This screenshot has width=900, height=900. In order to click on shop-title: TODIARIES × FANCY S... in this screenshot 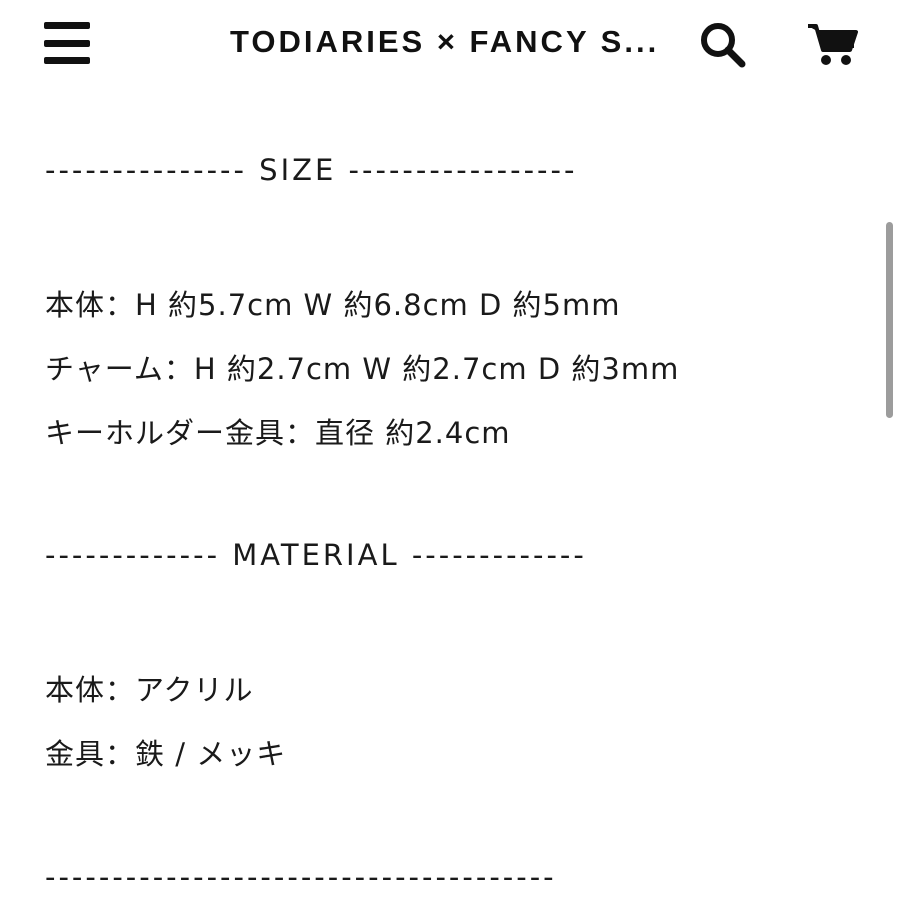, I will do `click(455, 42)`.